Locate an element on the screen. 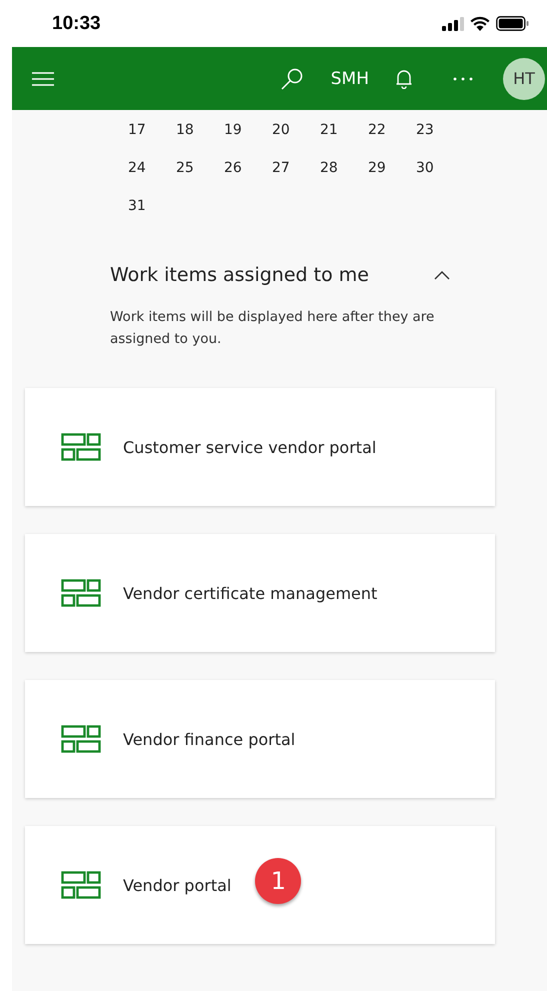  battery-icon is located at coordinates (512, 23).